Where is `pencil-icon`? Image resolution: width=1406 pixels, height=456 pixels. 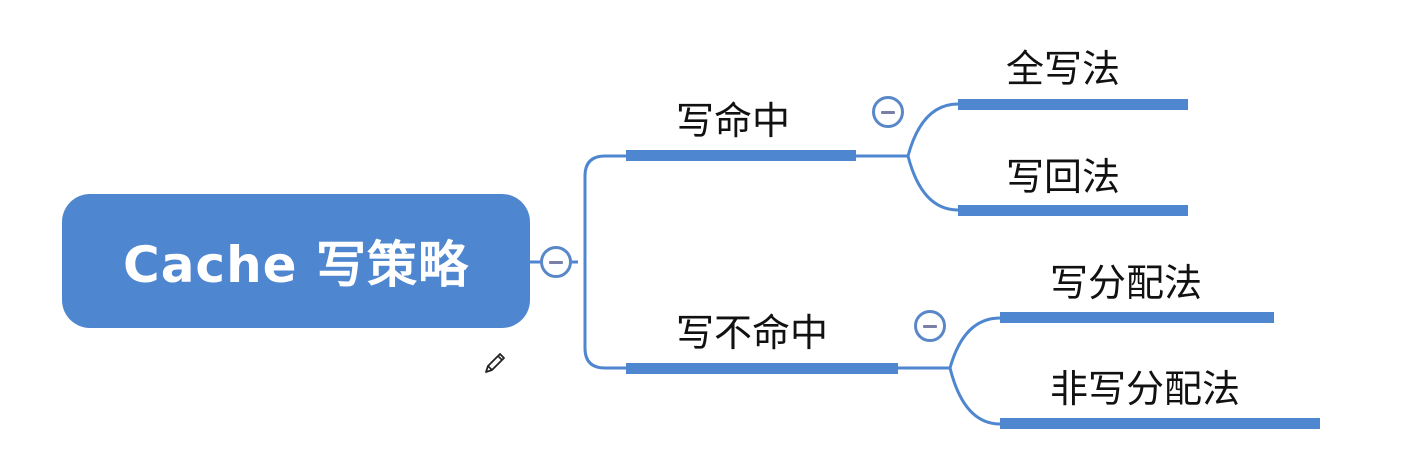 pencil-icon is located at coordinates (495, 363).